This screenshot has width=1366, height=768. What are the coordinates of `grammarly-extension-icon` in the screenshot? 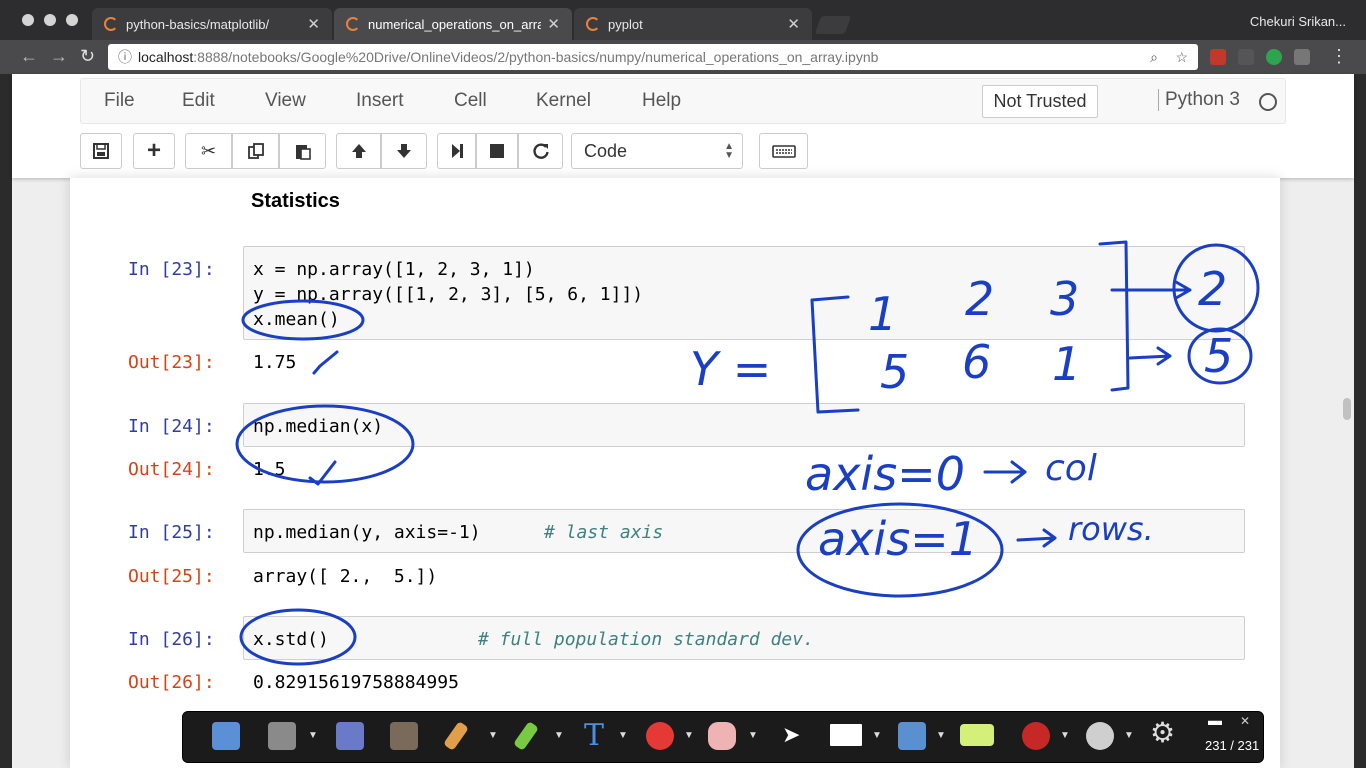 It's located at (1274, 57).